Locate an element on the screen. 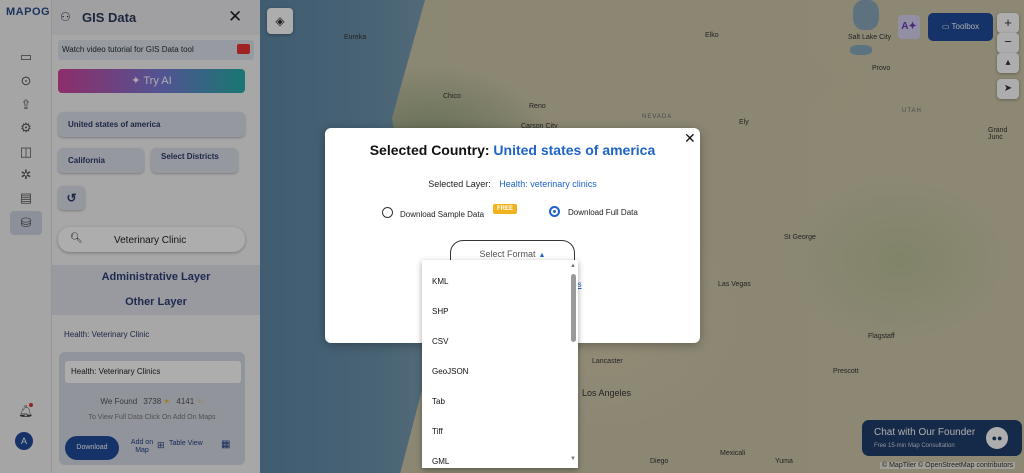 This screenshot has height=473, width=1024. format-list: KML SHP CSV GeoJSON Tab Tiff GML ▲ ▼ is located at coordinates (500, 364).